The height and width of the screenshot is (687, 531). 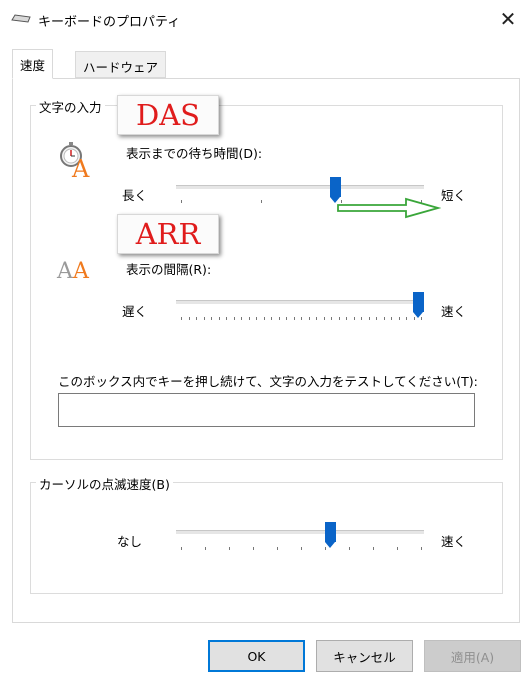 I want to click on blink-slider-track, so click(x=300, y=532).